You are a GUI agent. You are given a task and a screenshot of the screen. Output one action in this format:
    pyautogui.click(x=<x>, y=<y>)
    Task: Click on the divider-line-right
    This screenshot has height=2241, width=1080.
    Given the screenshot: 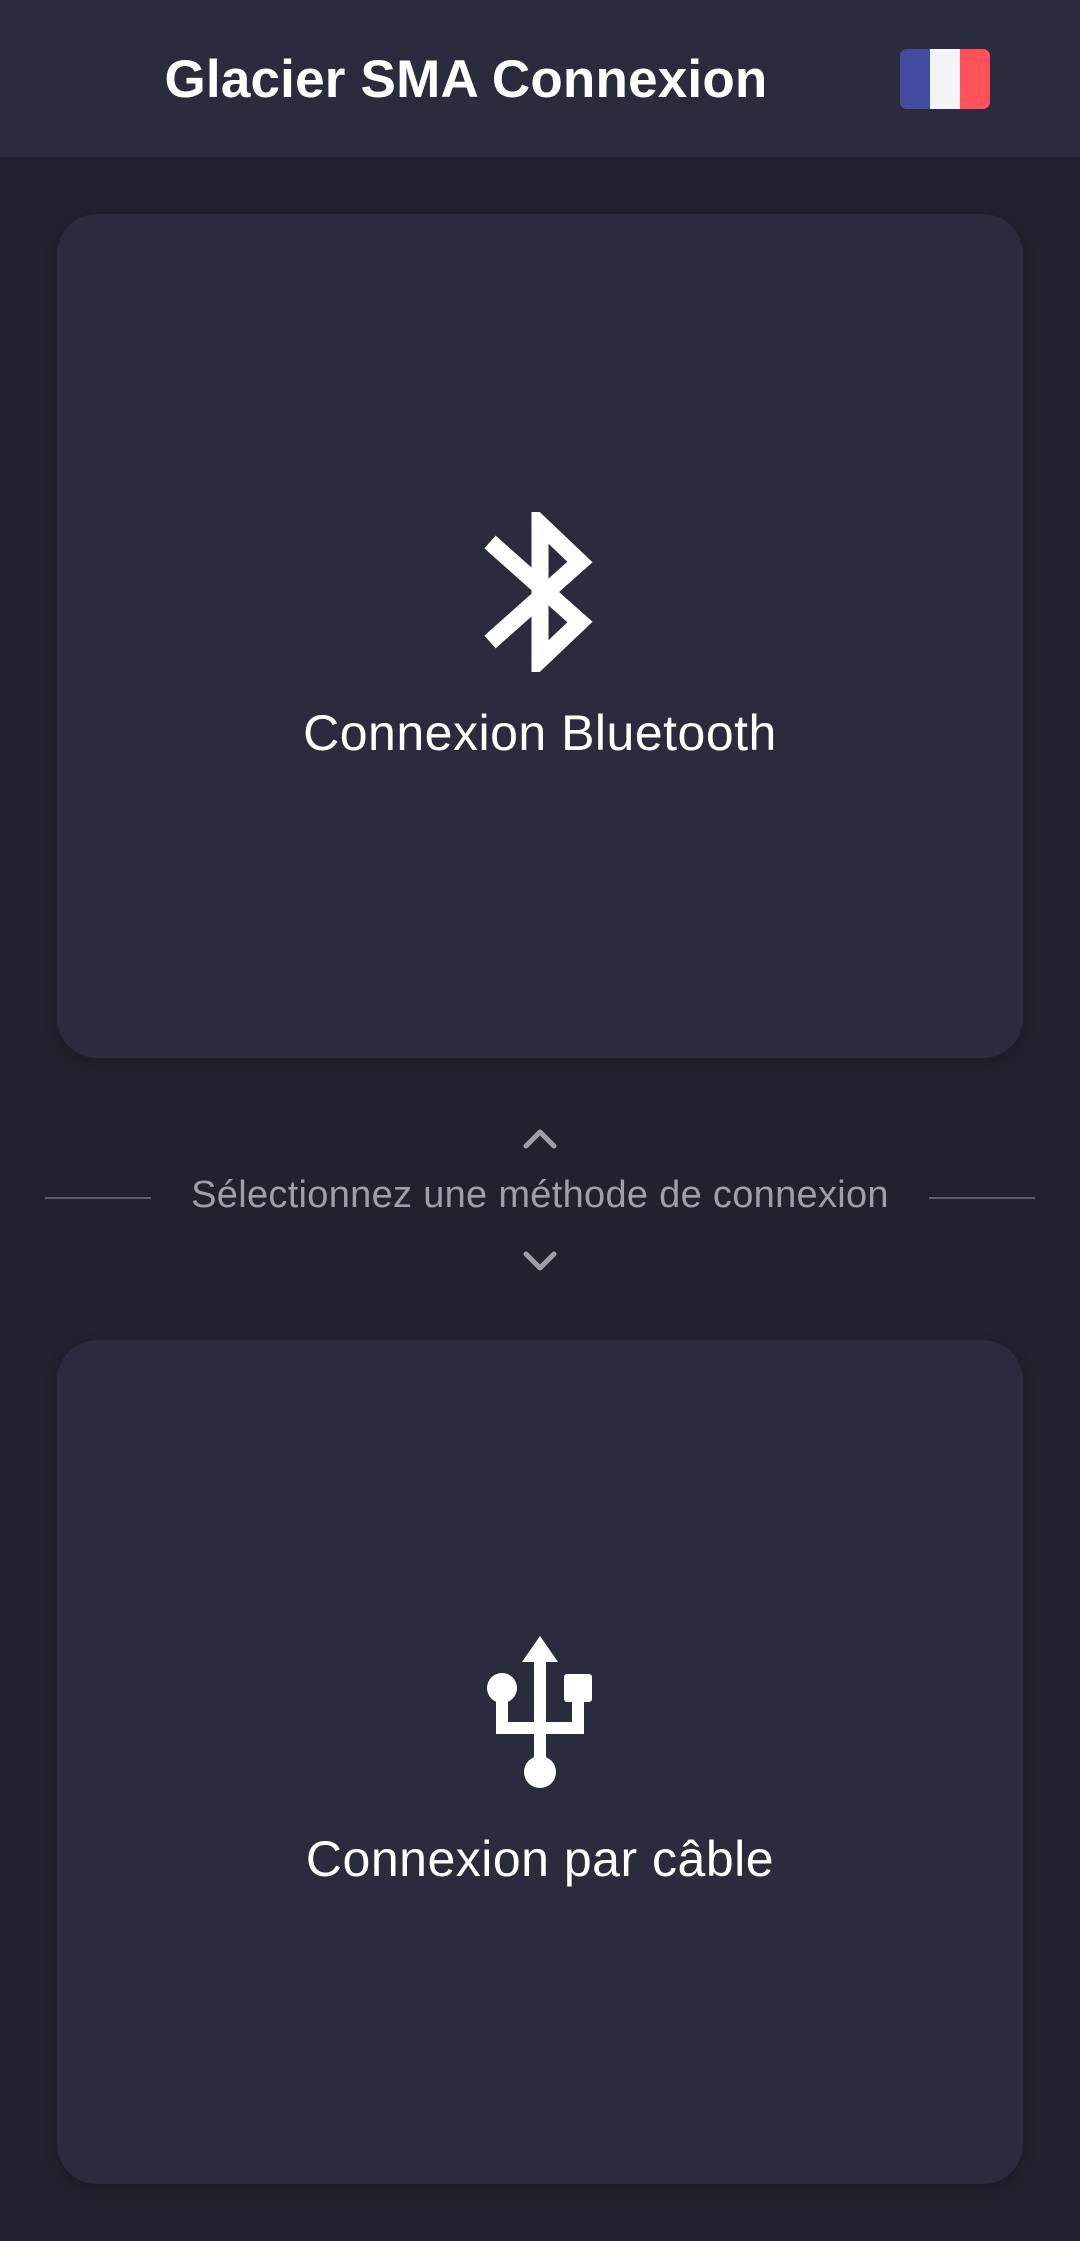 What is the action you would take?
    pyautogui.click(x=982, y=1198)
    